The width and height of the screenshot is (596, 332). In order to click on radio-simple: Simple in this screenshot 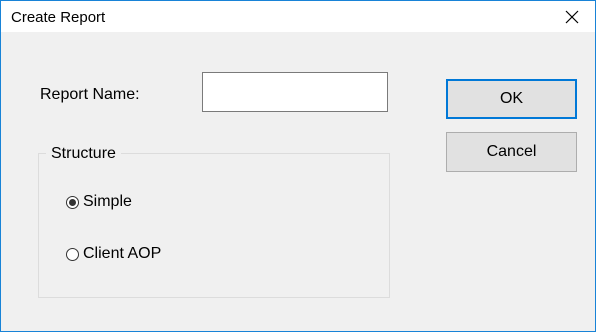, I will do `click(99, 202)`.